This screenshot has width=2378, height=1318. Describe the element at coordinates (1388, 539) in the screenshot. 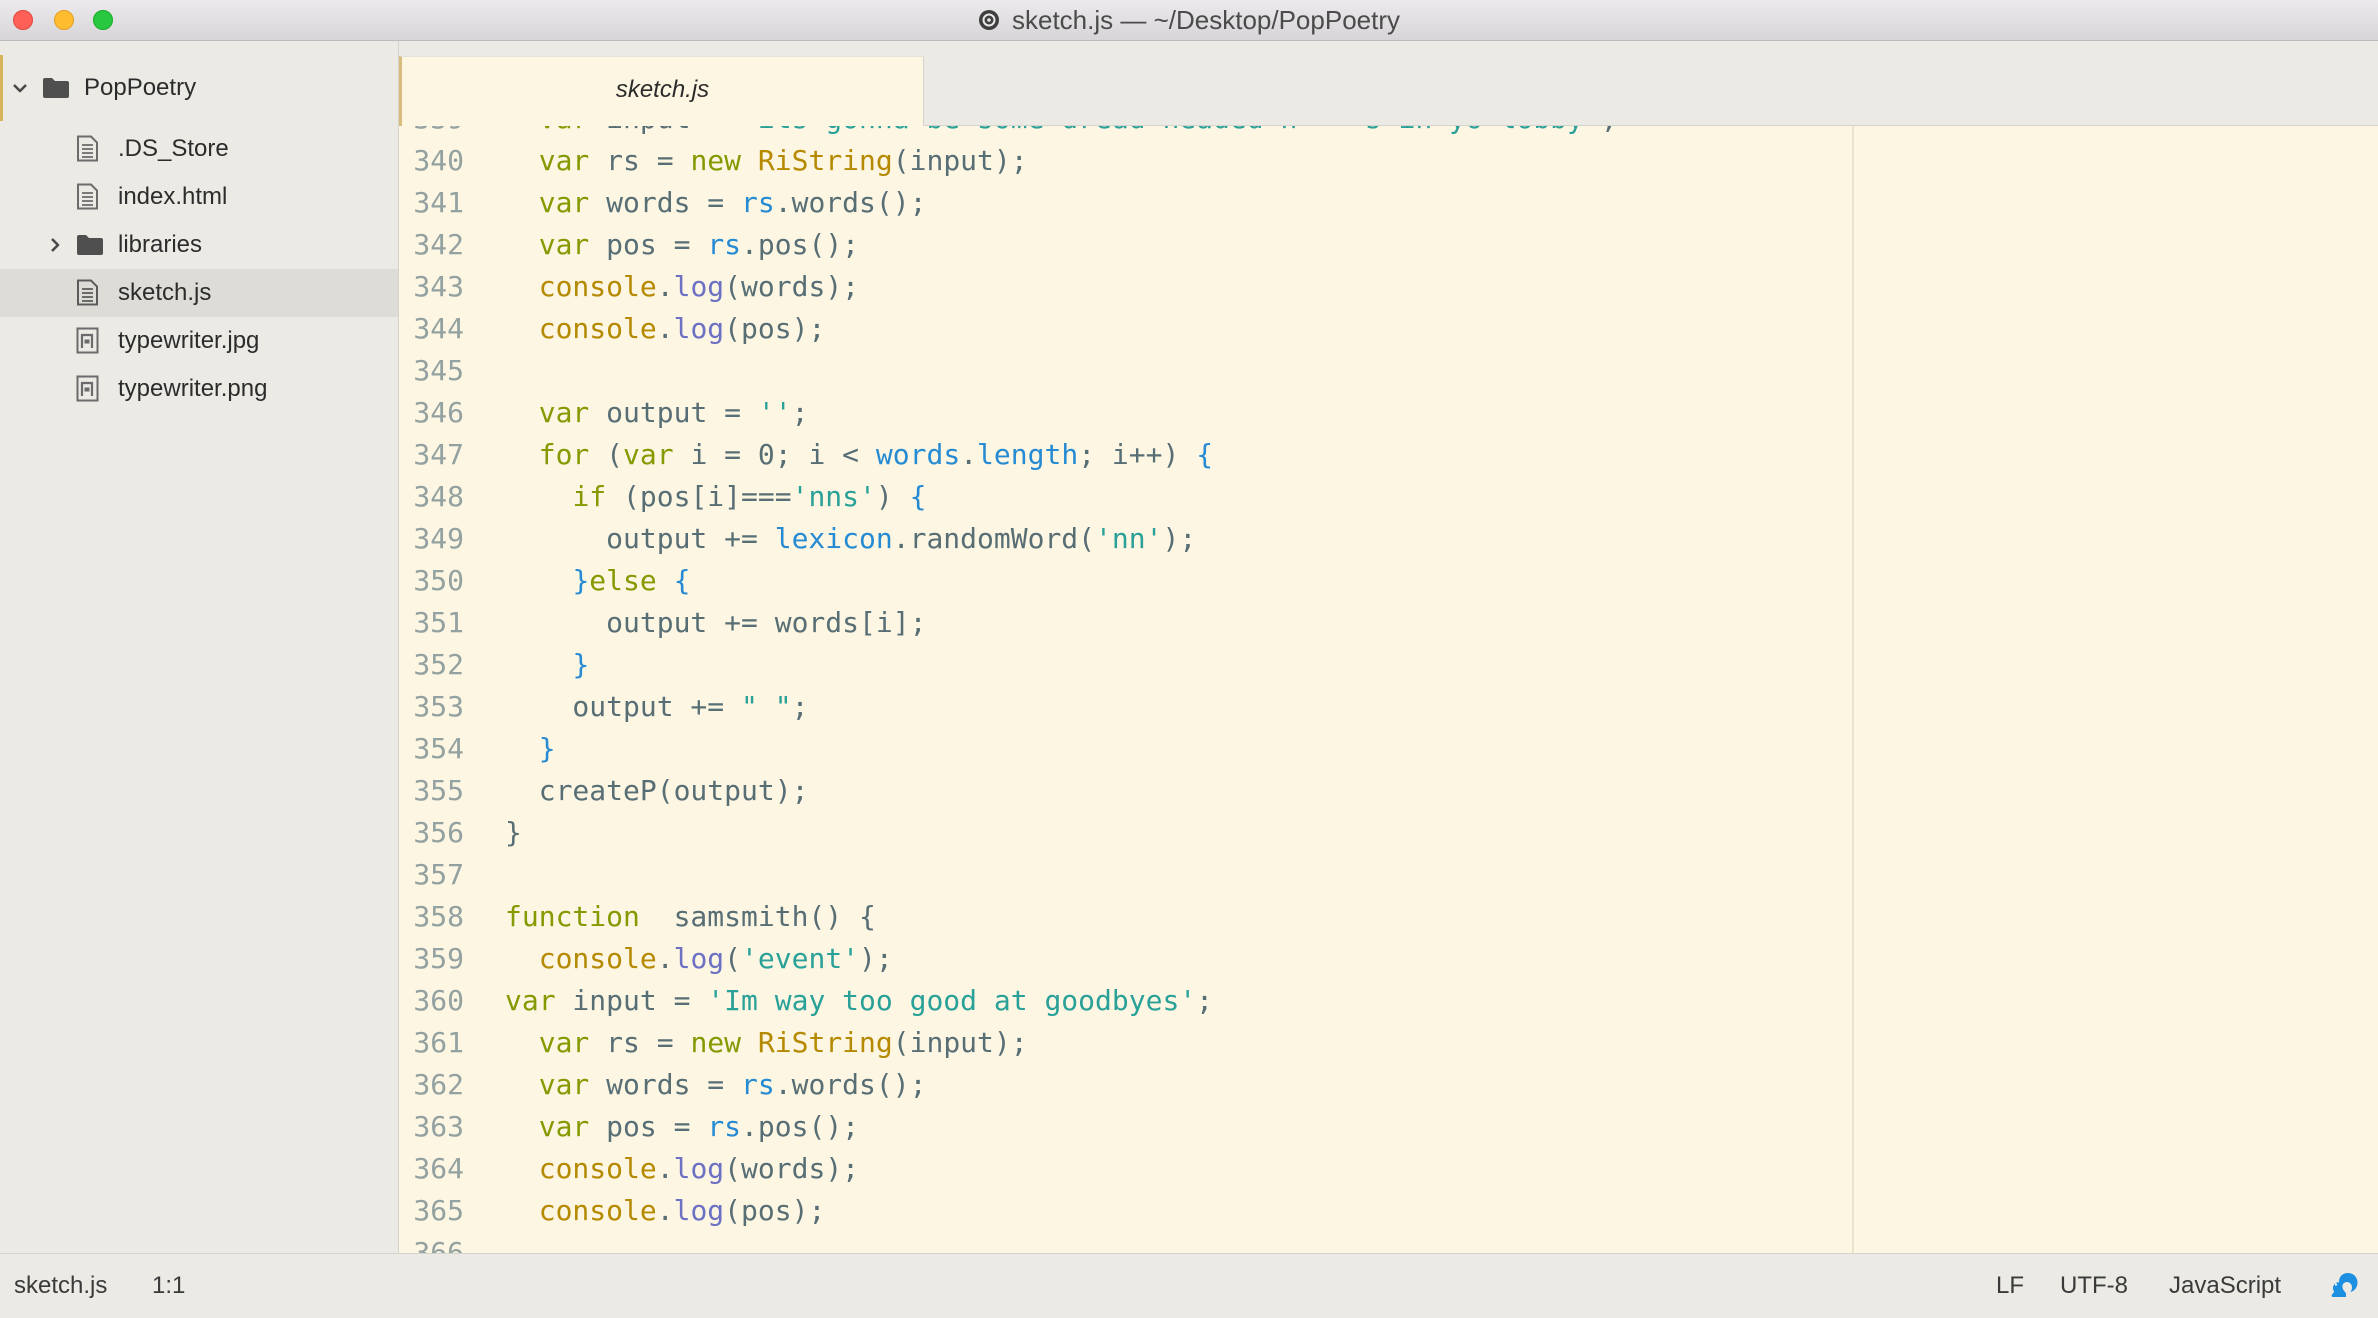

I see `code-line: 349 output += lexicon.randomWord('nn');` at that location.